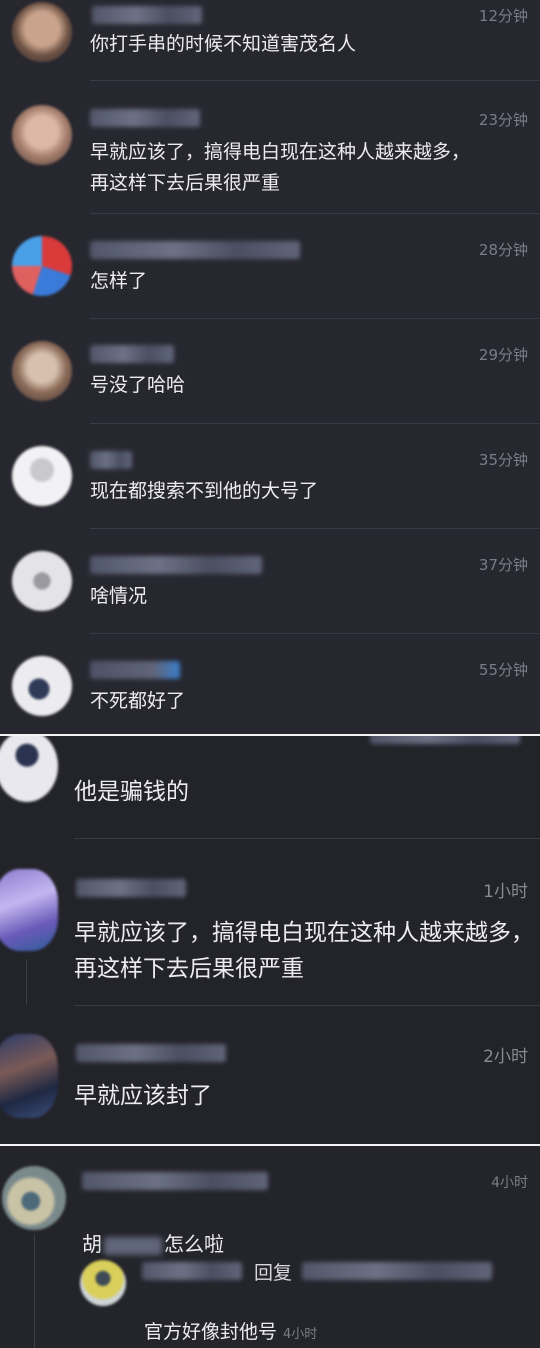  What do you see at coordinates (509, 1183) in the screenshot?
I see `comment-time: 4小时` at bounding box center [509, 1183].